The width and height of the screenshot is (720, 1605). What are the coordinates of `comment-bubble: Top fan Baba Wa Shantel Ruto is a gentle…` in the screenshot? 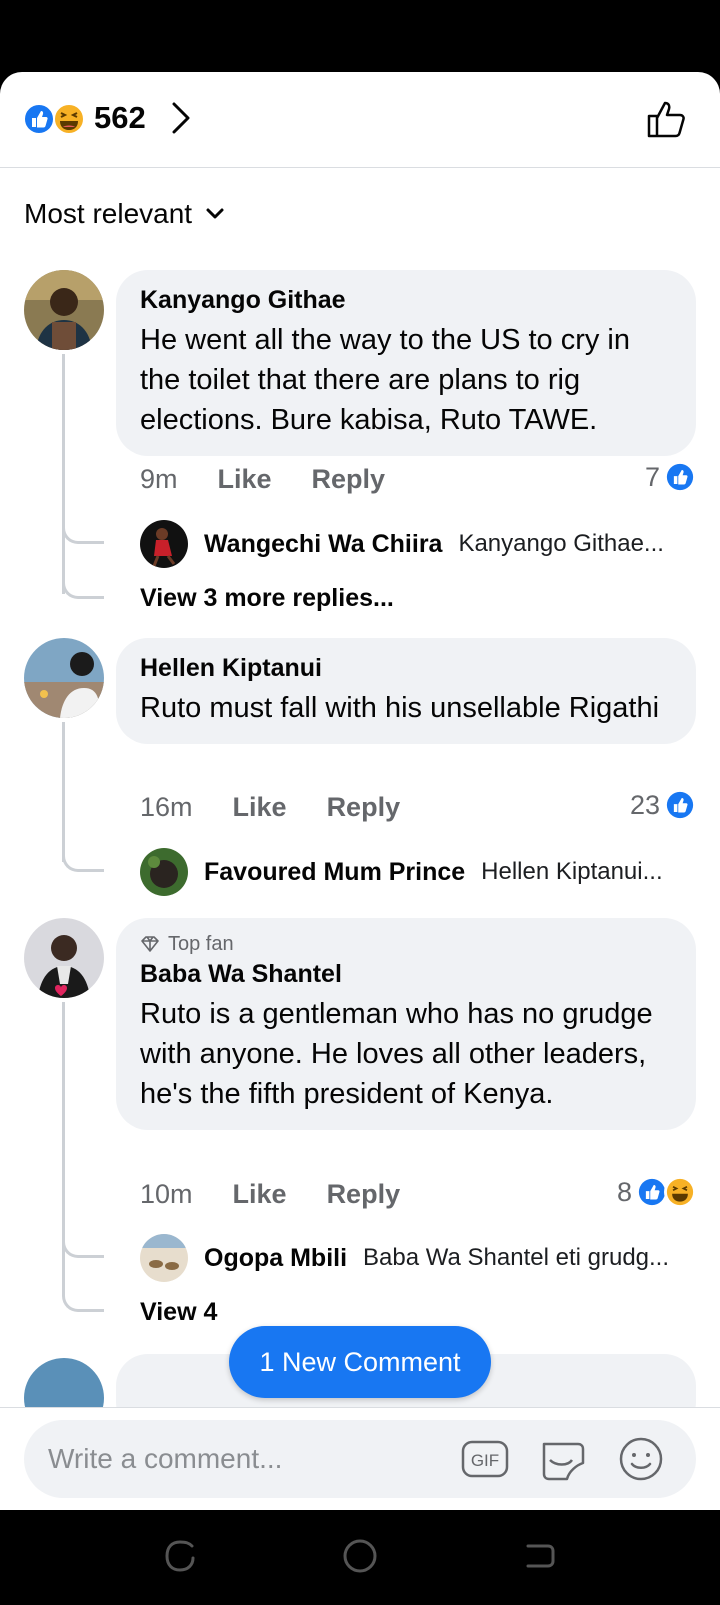 It's located at (406, 1024).